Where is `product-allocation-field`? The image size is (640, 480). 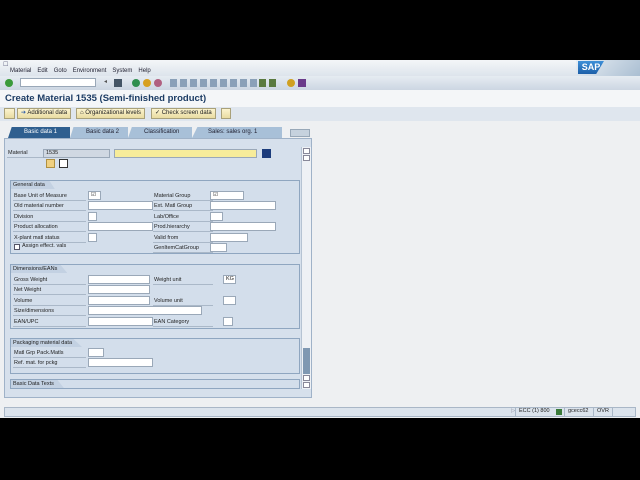
product-allocation-field is located at coordinates (120, 226).